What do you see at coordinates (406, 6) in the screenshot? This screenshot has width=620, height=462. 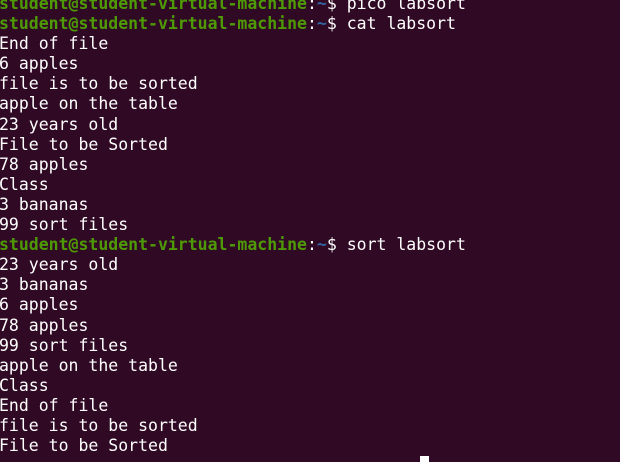 I see `command-text: pico labsort` at bounding box center [406, 6].